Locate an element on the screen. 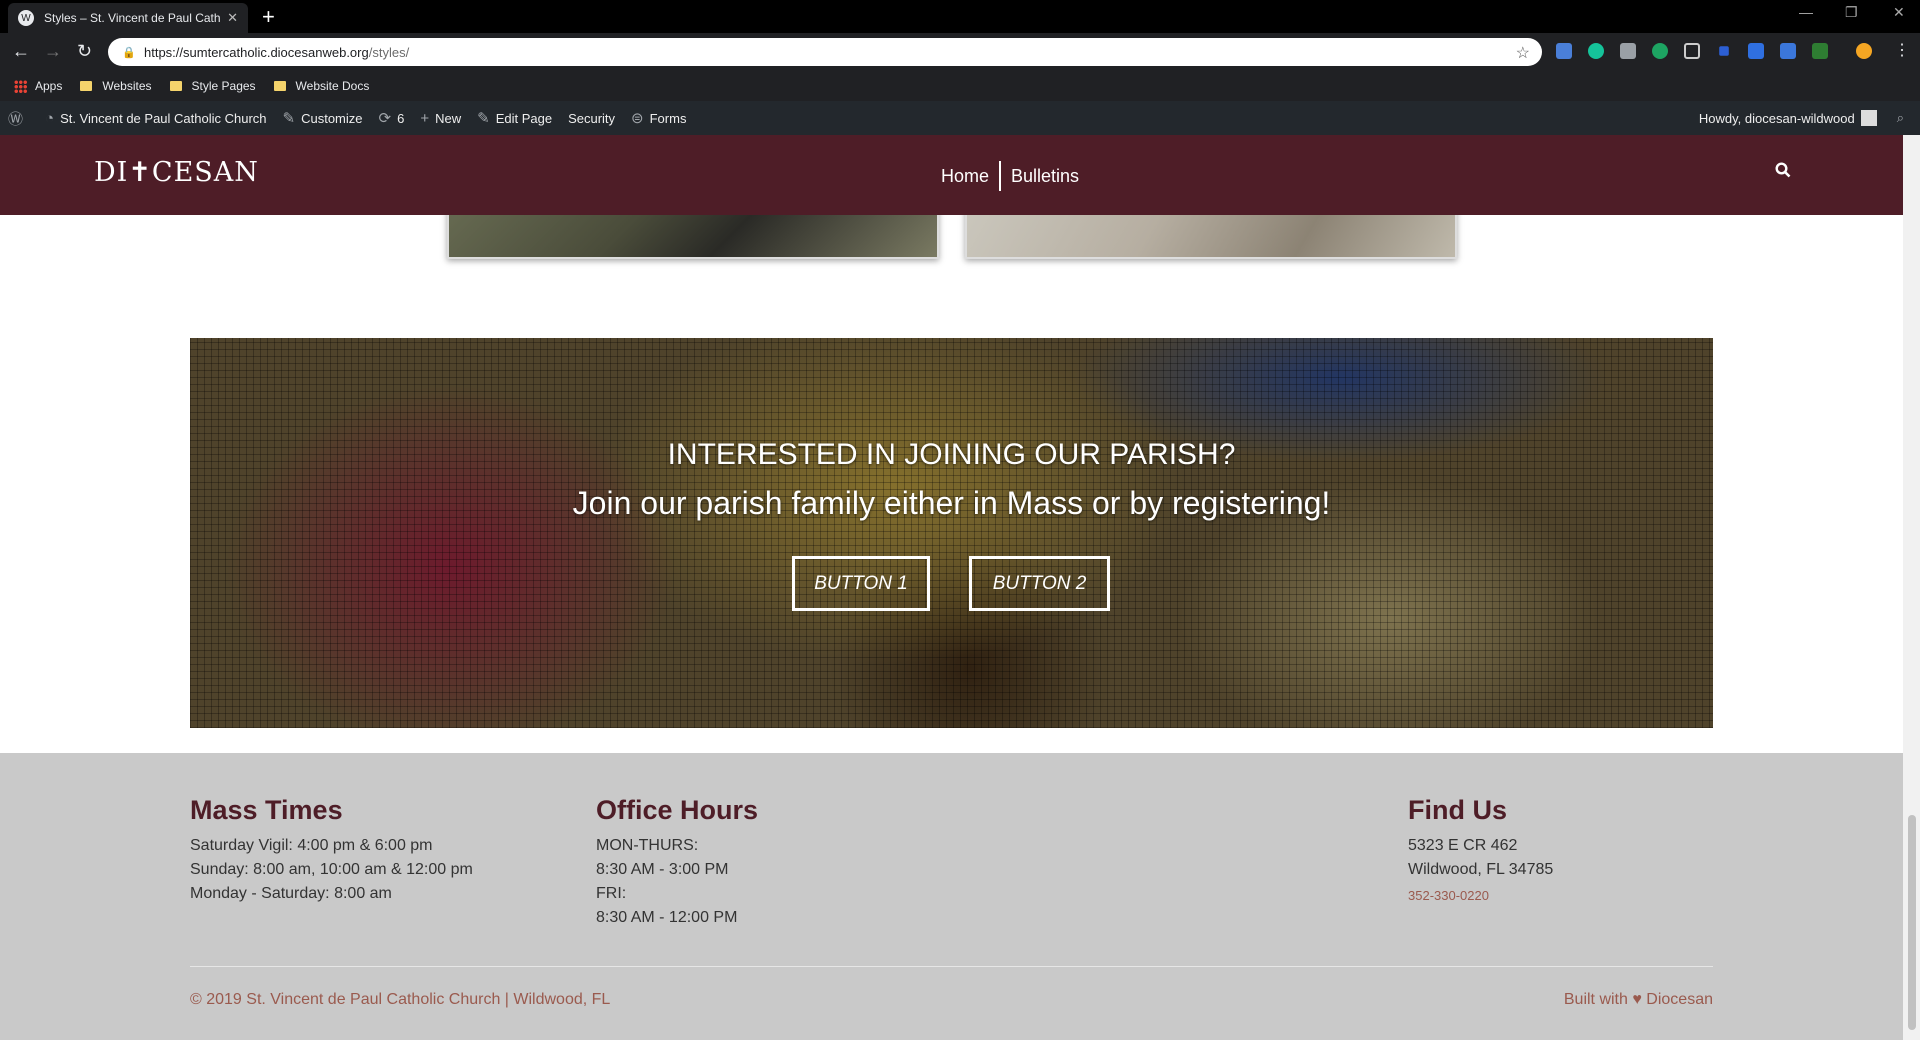  admin-security: Security is located at coordinates (591, 118).